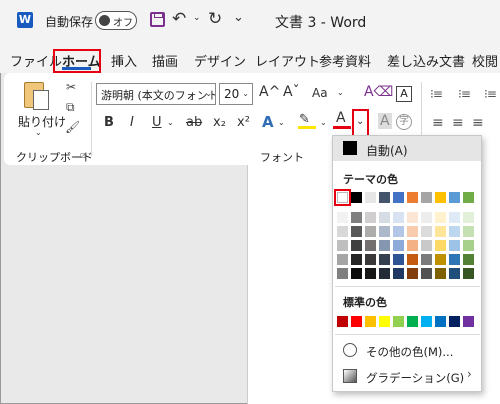 This screenshot has height=404, width=500. What do you see at coordinates (320, 93) in the screenshot?
I see `change-case-icon: Aa` at bounding box center [320, 93].